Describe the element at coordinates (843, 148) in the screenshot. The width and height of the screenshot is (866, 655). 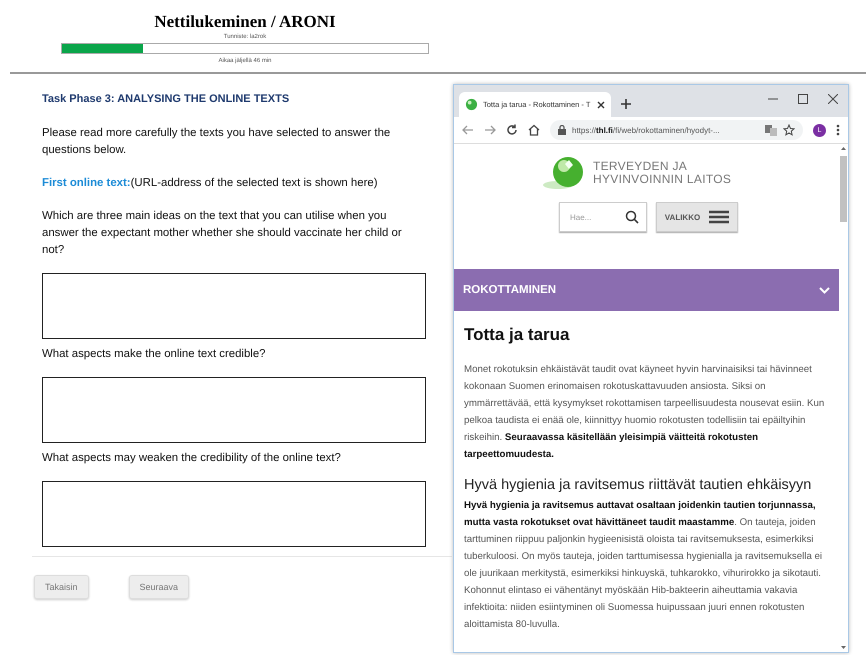
I see `scroll-up-arrow-icon` at that location.